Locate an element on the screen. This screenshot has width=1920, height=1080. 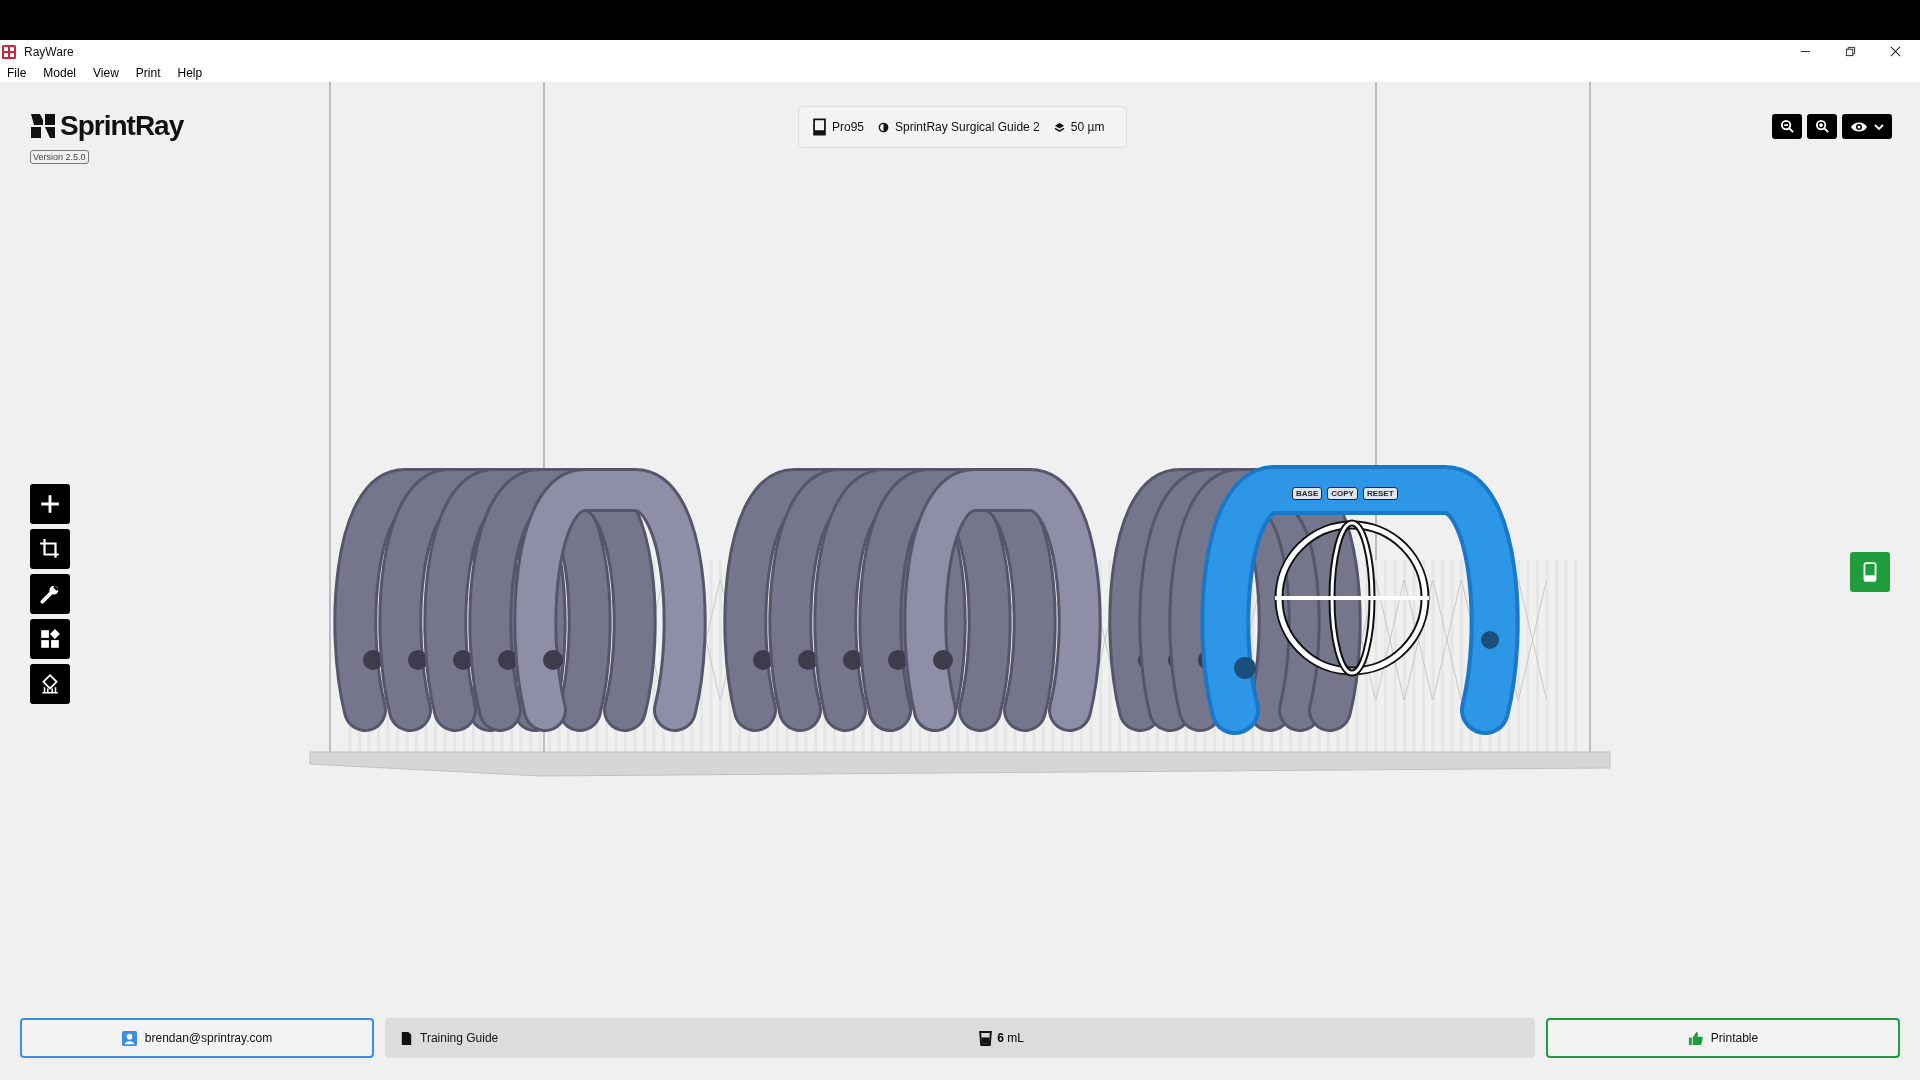
printer-icon is located at coordinates (819, 127).